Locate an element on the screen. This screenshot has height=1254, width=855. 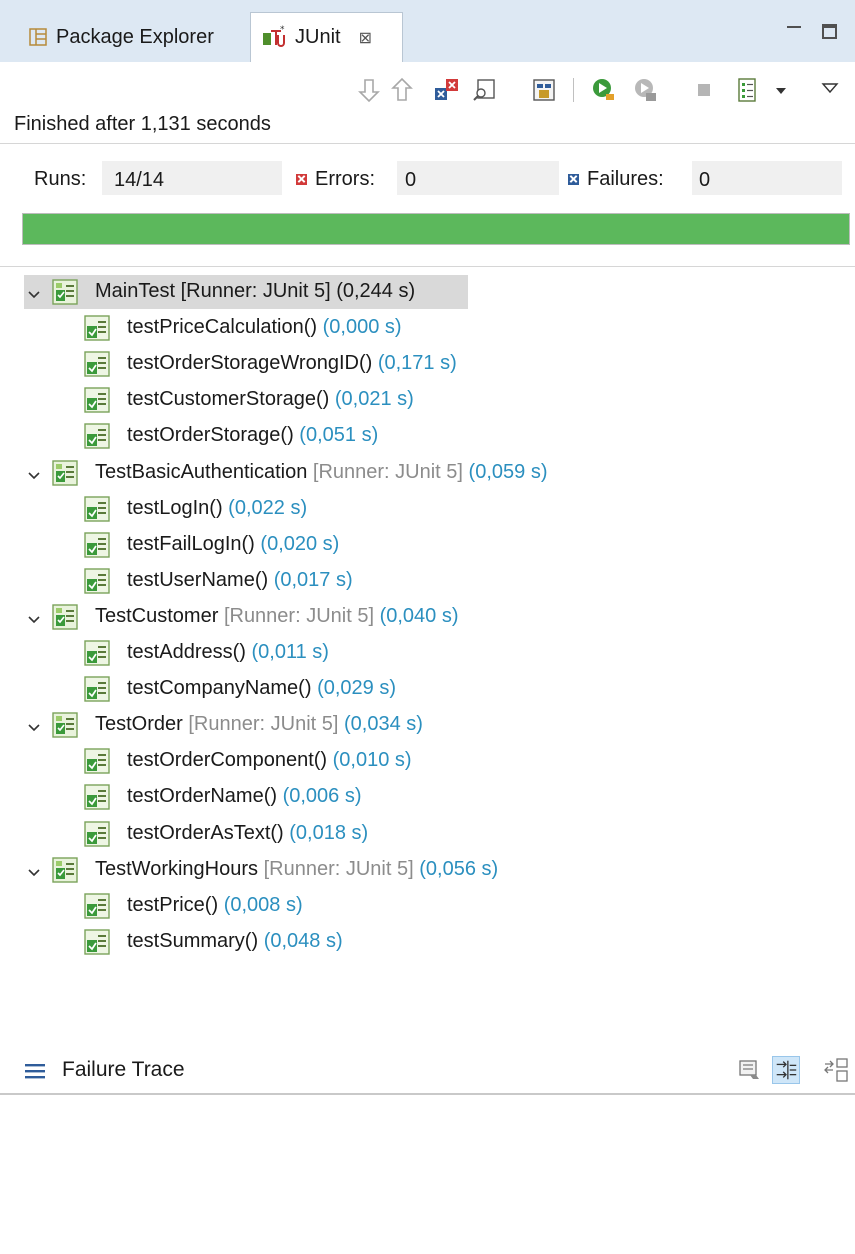
test-case-row: testFailLogIn() (0,020 s) is located at coordinates (427, 545).